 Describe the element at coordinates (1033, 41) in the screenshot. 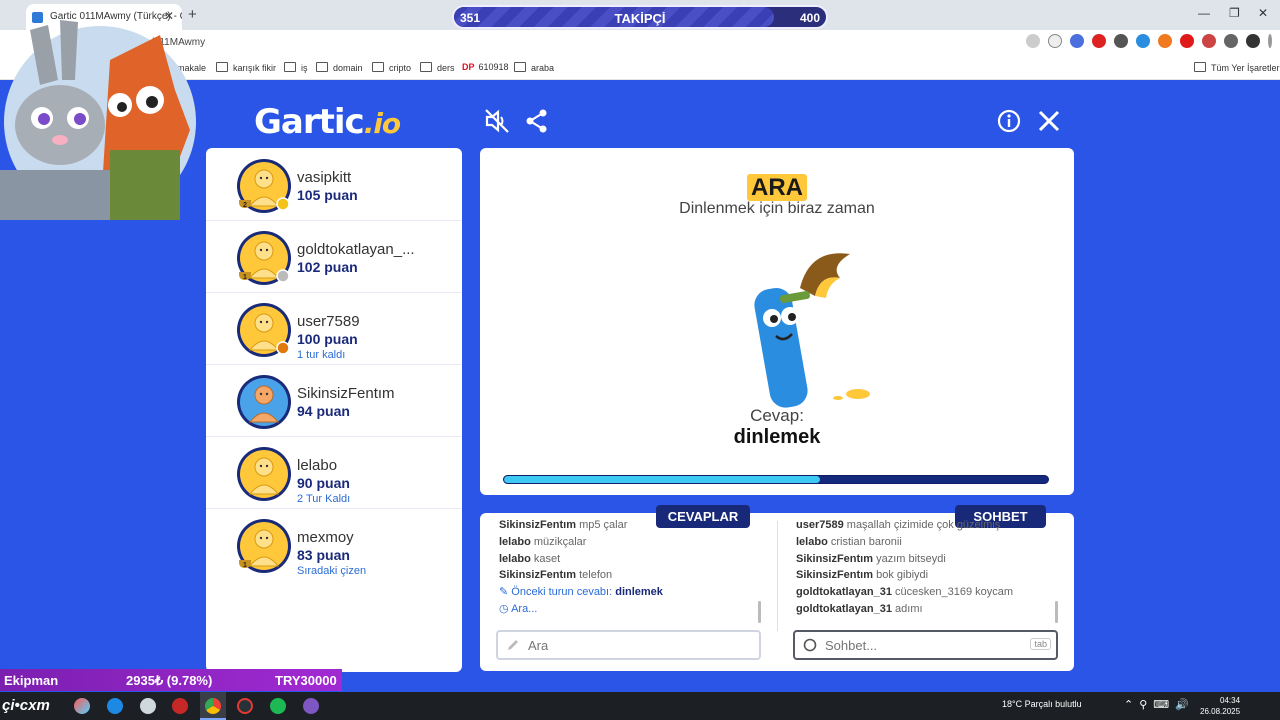

I see `install-icon` at that location.